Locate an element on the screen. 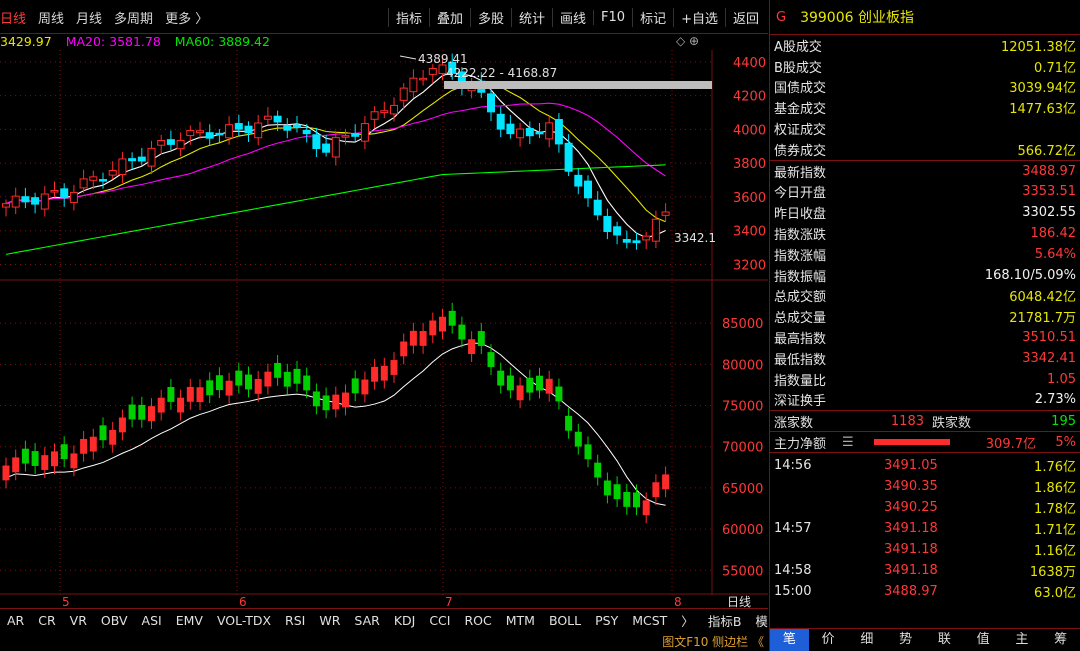 The image size is (1080, 651). tab-daily: 日线 is located at coordinates (13, 17).